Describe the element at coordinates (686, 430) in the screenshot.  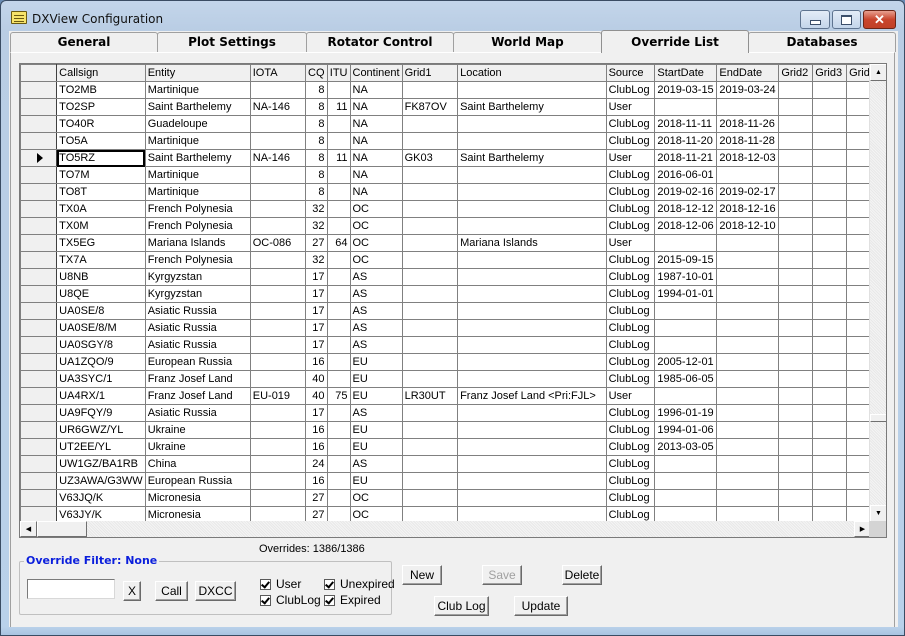
I see `cell-startdate: 1994-01-06` at that location.